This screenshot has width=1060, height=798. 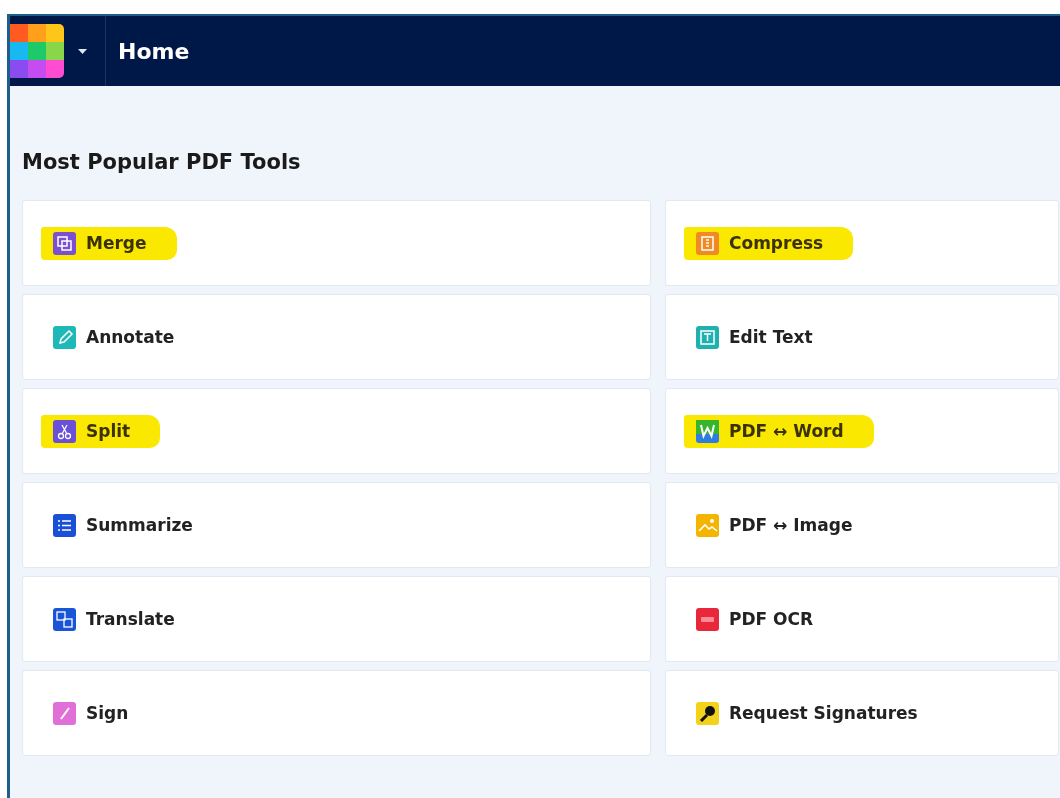 What do you see at coordinates (862, 525) in the screenshot?
I see `tool-card: PDF ↔ Image` at bounding box center [862, 525].